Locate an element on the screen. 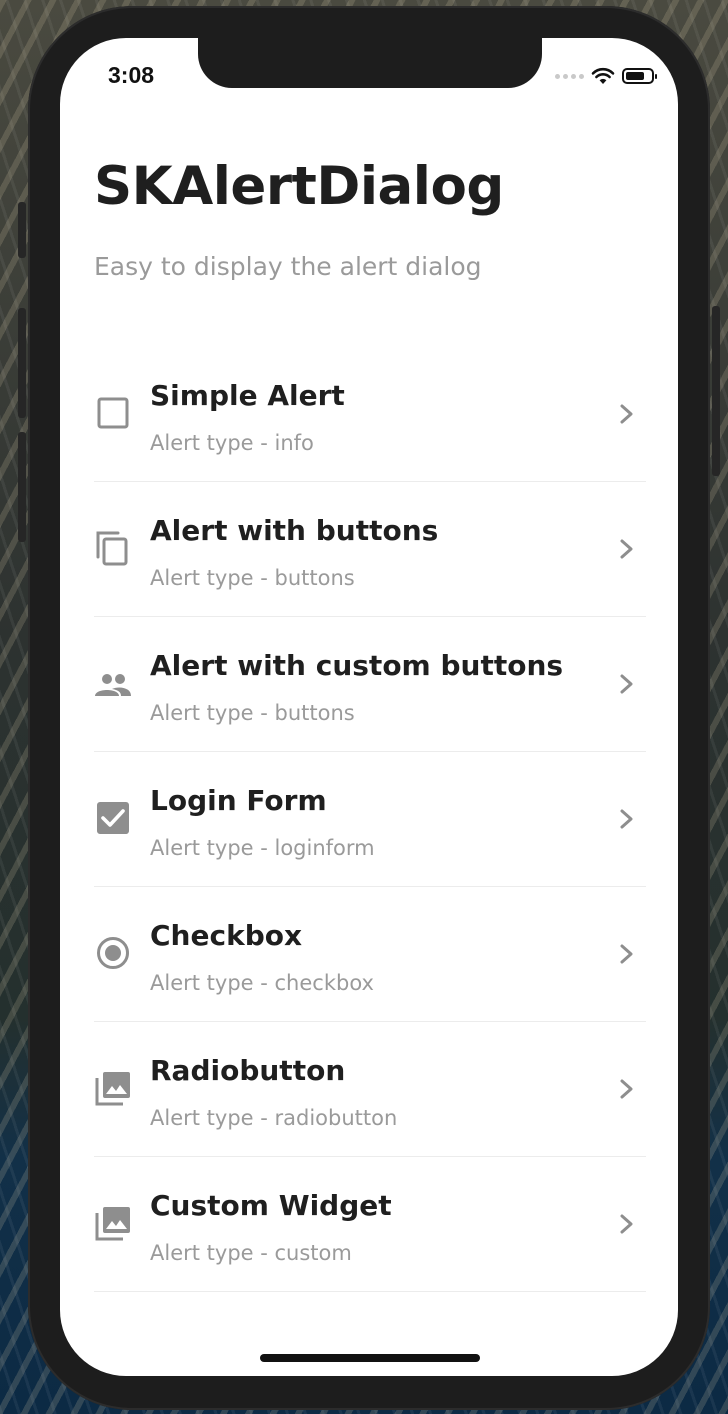 The image size is (728, 1414). cellular-signal-icon is located at coordinates (569, 76).